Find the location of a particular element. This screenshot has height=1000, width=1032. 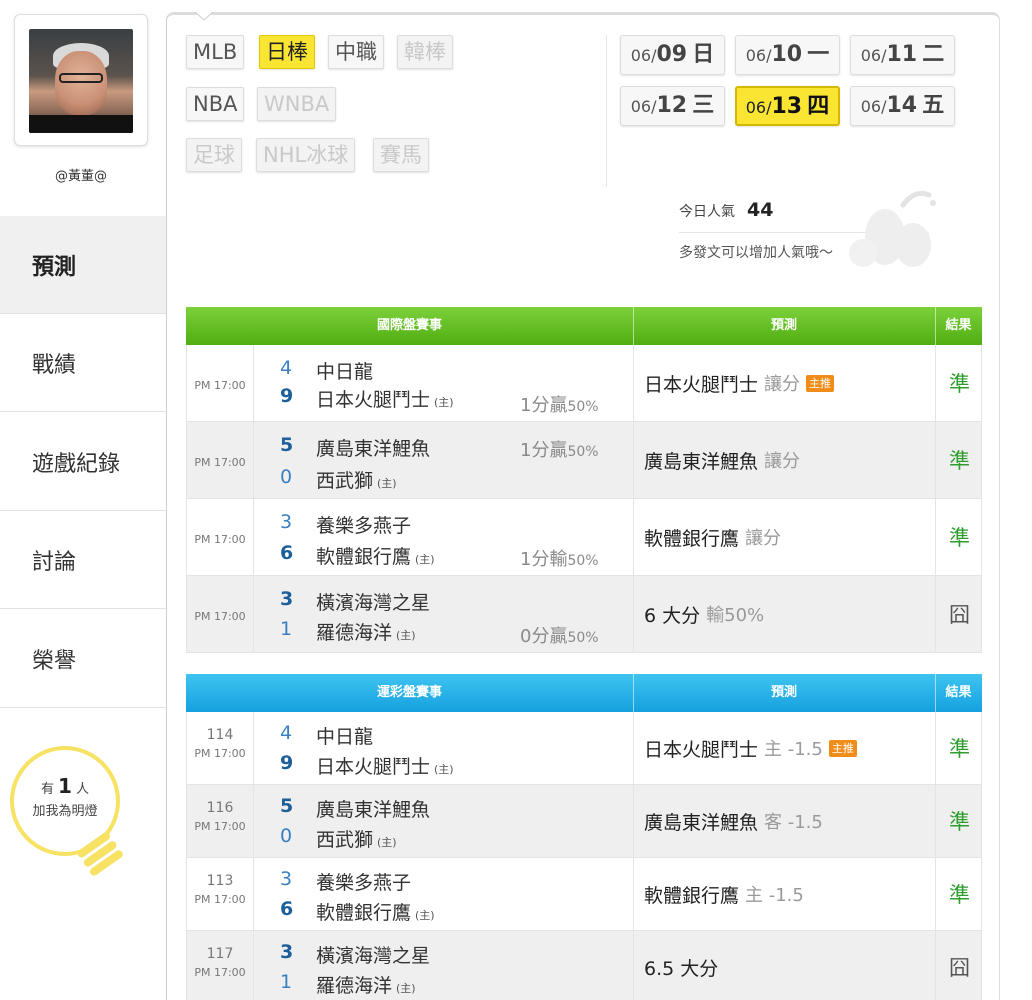

prediction-cell: 6.5 大分 is located at coordinates (785, 965).